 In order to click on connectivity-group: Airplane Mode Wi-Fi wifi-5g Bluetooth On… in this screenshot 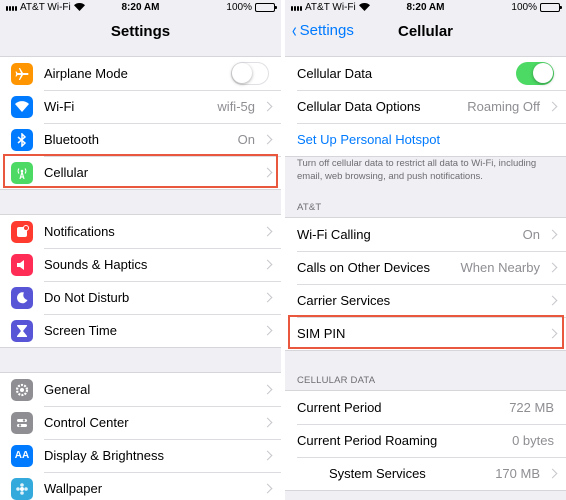, I will do `click(140, 123)`.